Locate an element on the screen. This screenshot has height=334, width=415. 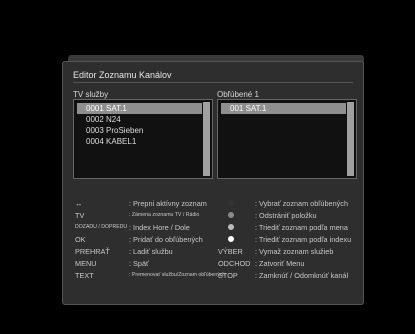
list-item: 0002 N24 is located at coordinates (139, 119).